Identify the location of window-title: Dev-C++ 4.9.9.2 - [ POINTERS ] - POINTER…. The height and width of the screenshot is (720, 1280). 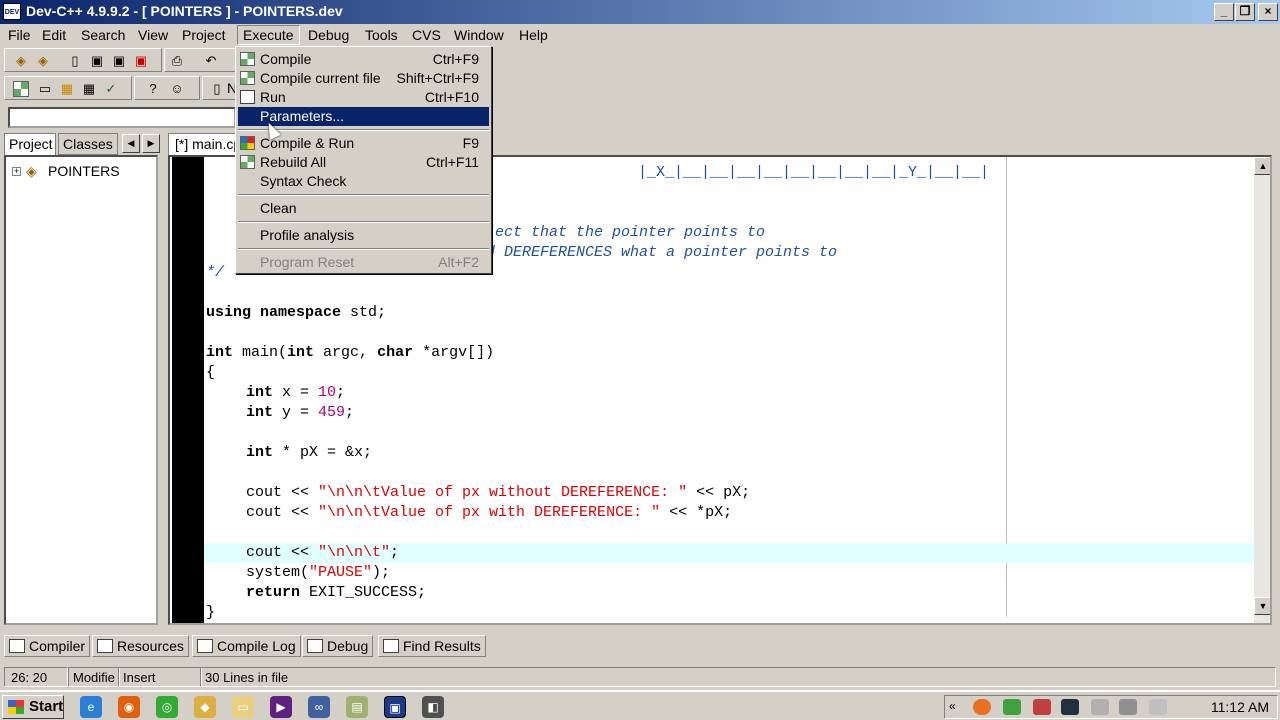
(184, 11).